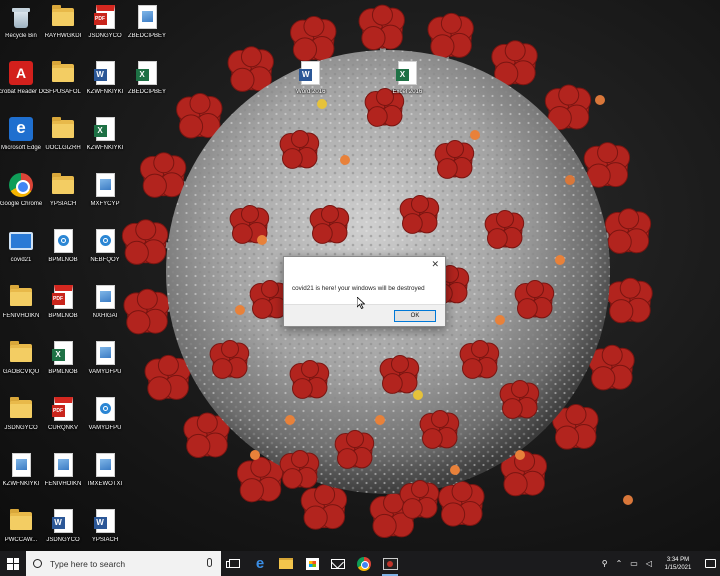 Image resolution: width=720 pixels, height=576 pixels. Describe the element at coordinates (105, 32) in the screenshot. I see `desktop-icon: PDF JSDNGYCO` at that location.